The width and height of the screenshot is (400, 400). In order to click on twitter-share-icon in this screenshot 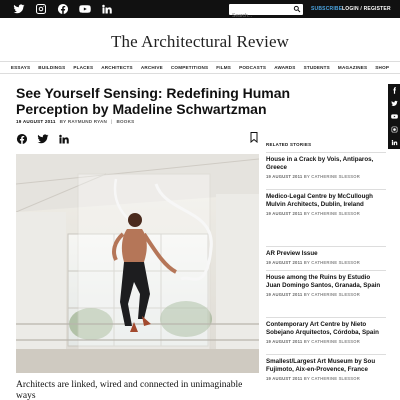, I will do `click(43, 141)`.